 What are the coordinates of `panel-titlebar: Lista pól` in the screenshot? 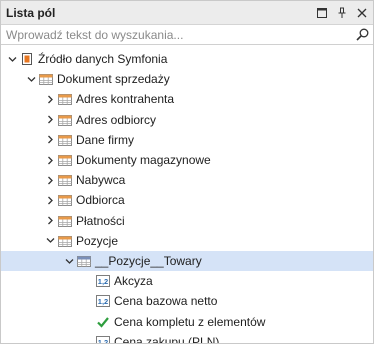 It's located at (187, 13).